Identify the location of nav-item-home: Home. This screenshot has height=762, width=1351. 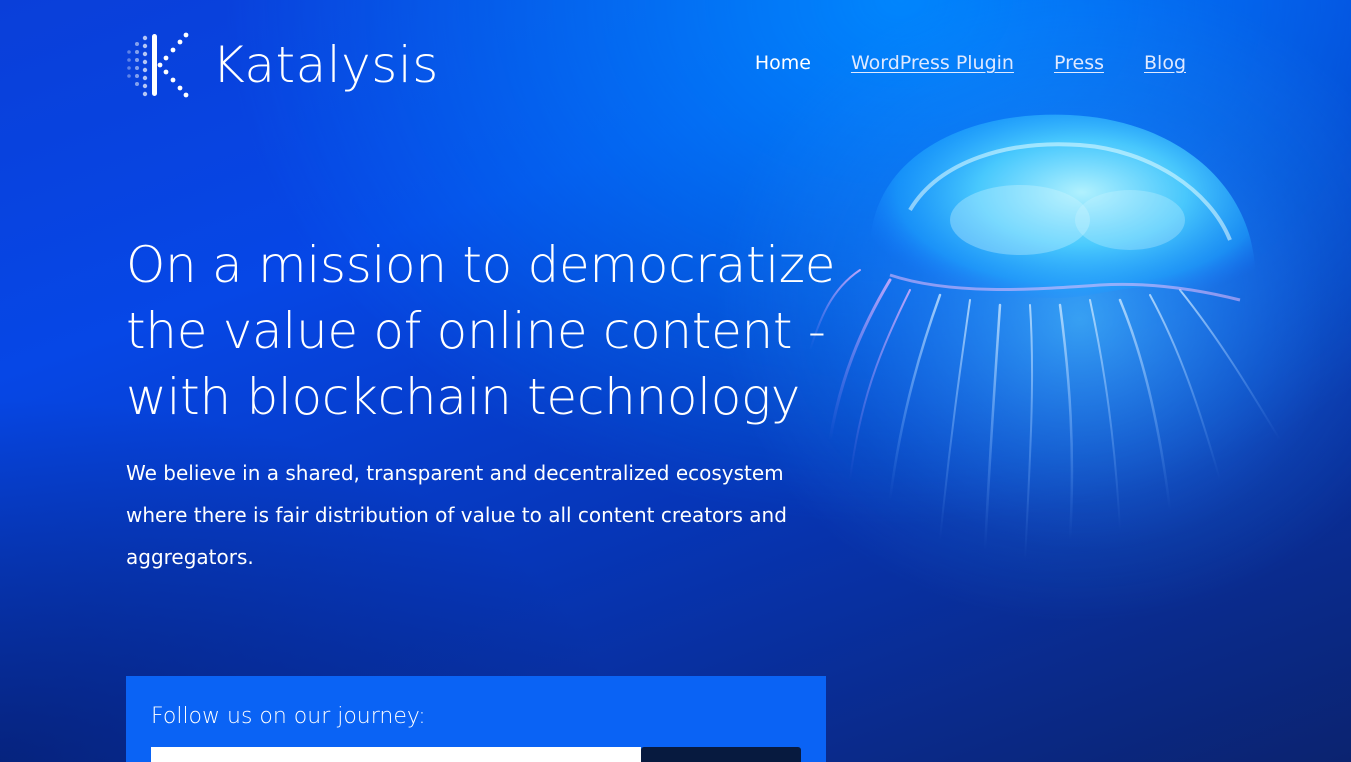
(783, 63).